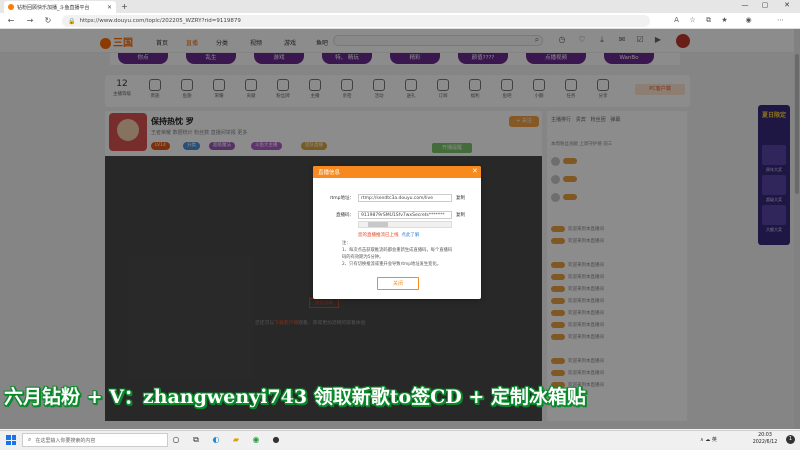 The width and height of the screenshot is (800, 450). I want to click on system-tray: ∧ ☁ 英, so click(708, 439).